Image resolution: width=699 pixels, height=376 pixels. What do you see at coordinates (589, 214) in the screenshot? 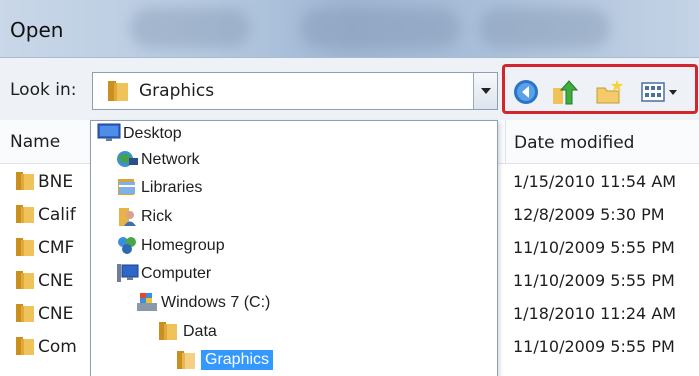
I see `file-date-modified: 12/8/2009 5:30 PM` at bounding box center [589, 214].